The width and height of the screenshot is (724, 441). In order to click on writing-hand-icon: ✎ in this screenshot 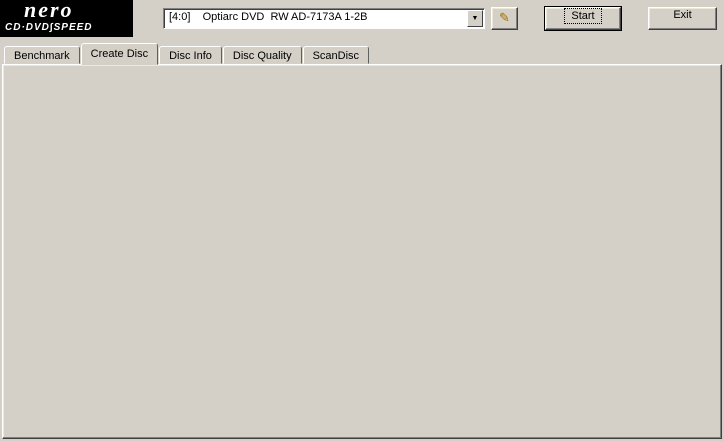, I will do `click(504, 17)`.